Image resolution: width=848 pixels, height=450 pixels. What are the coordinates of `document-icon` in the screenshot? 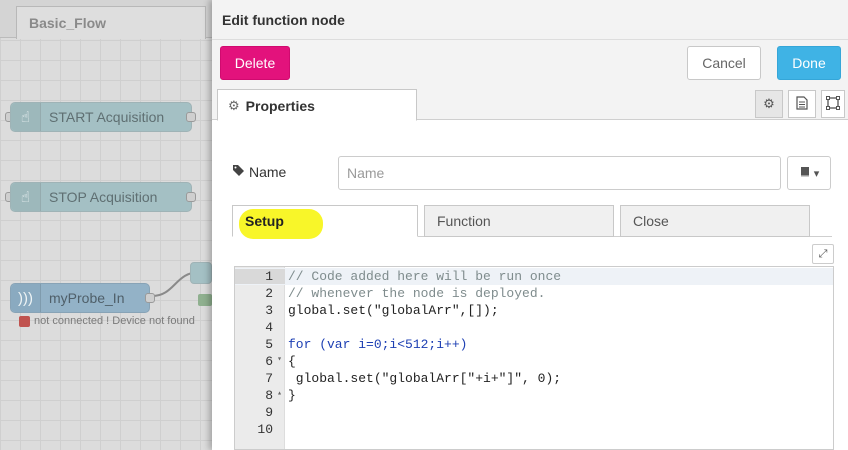 It's located at (802, 104).